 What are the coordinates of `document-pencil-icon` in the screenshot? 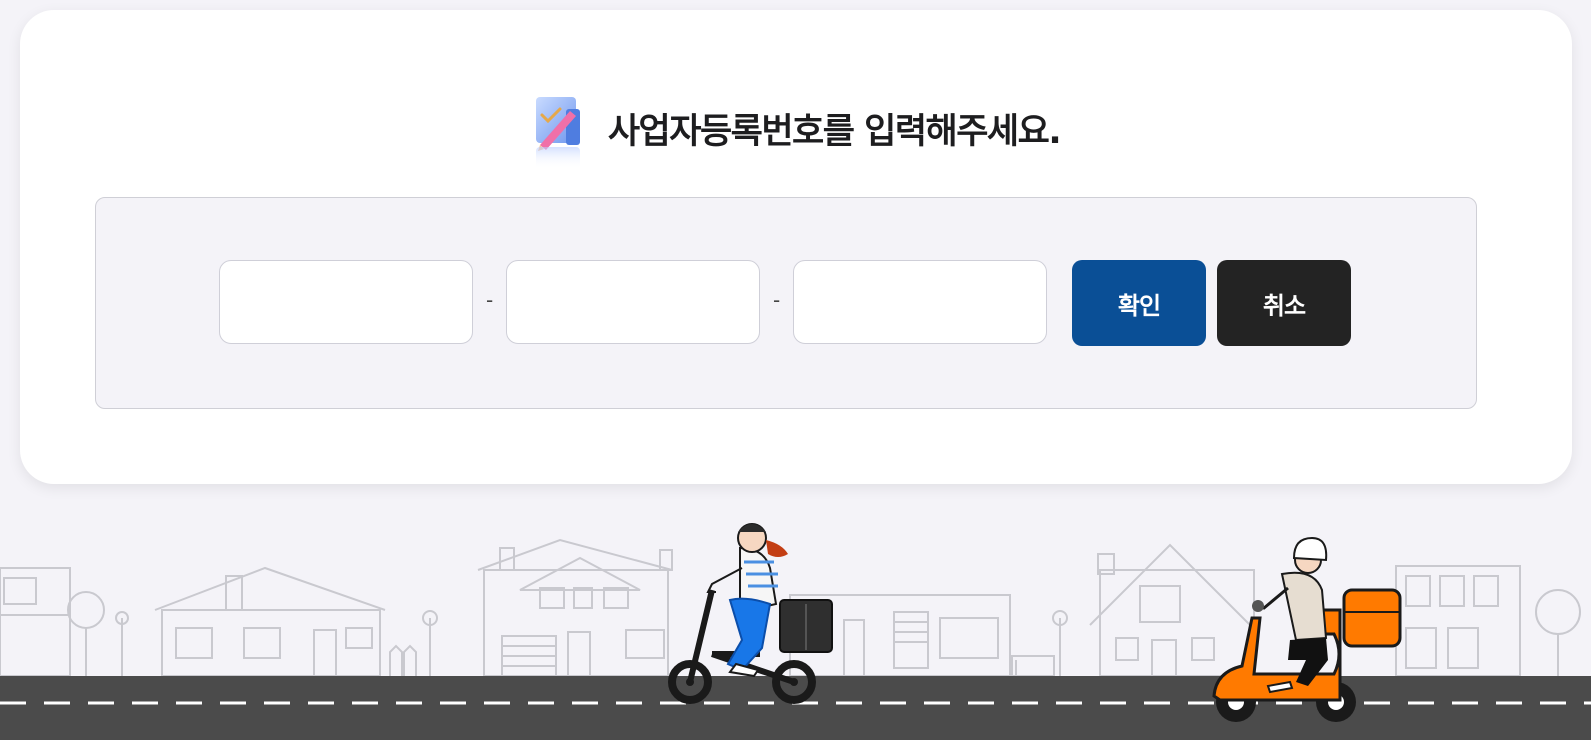 It's located at (557, 133).